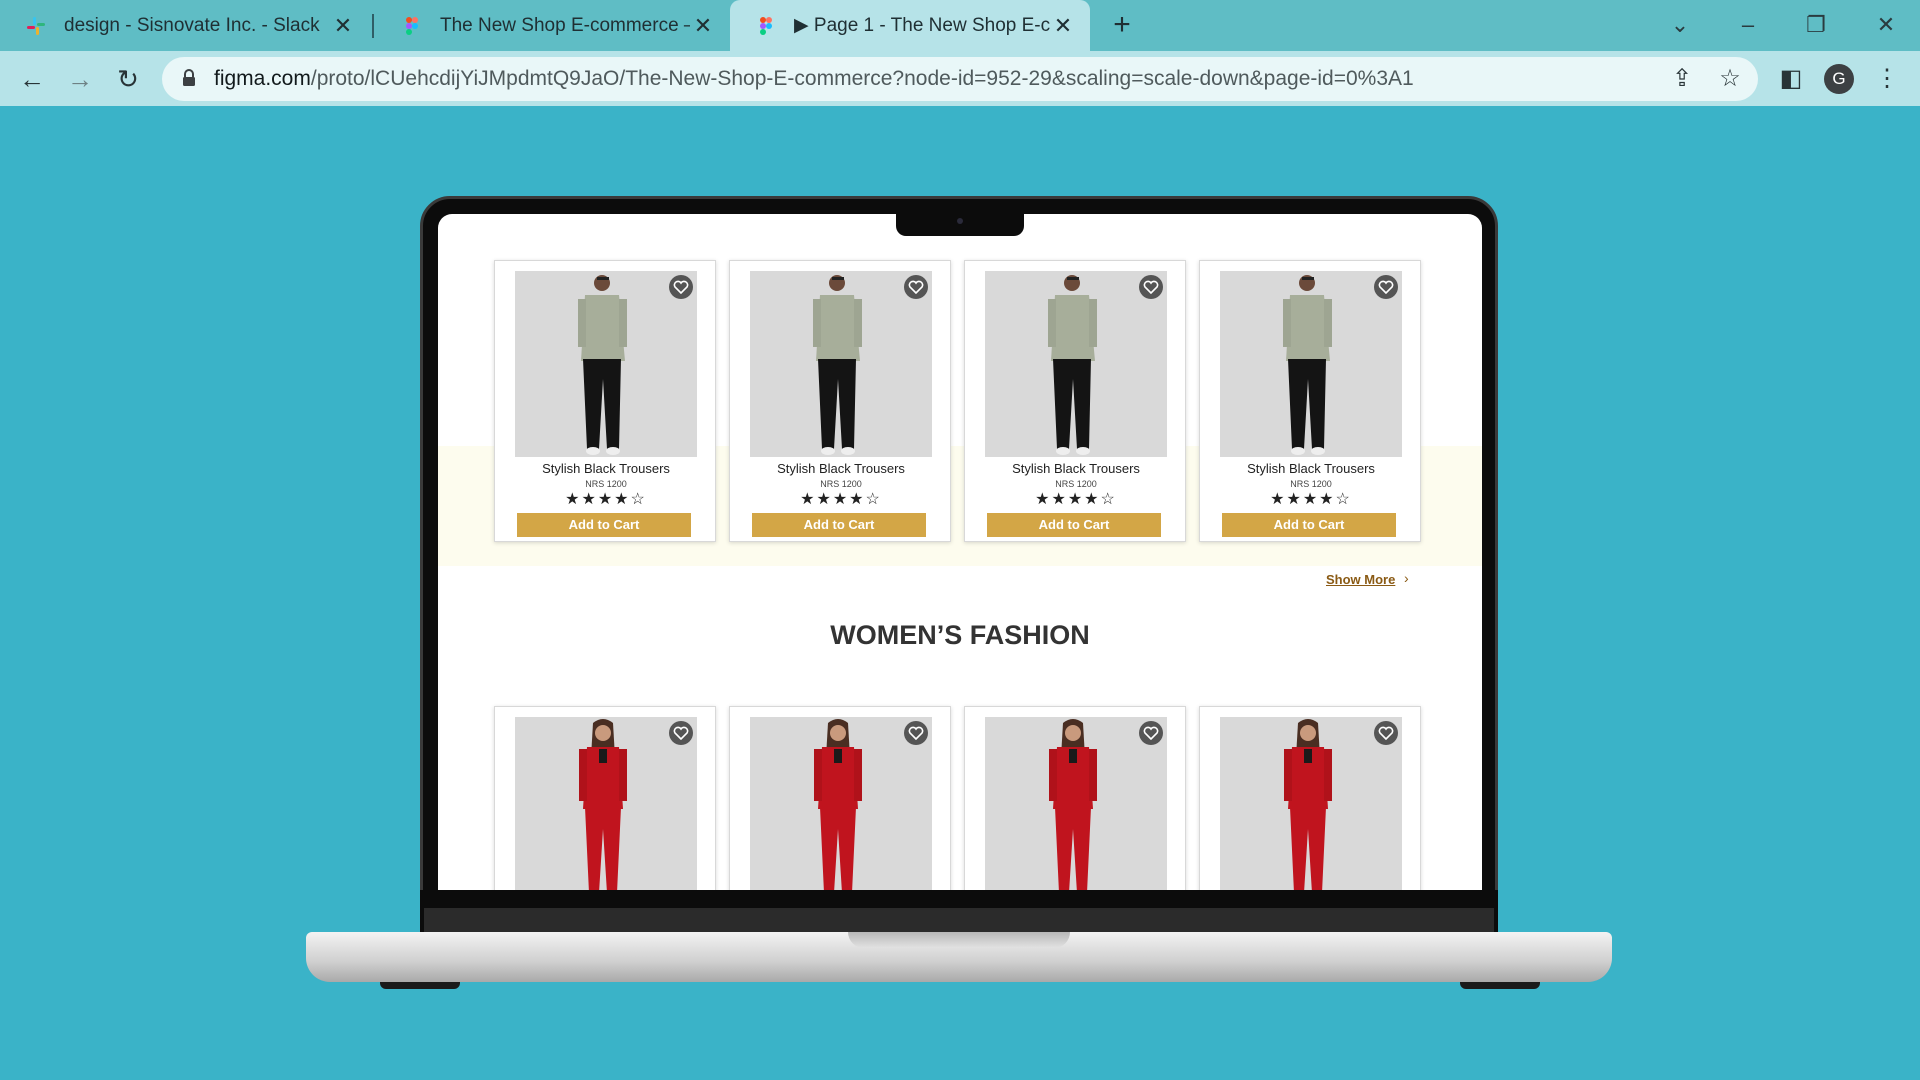  Describe the element at coordinates (959, 940) in the screenshot. I see `laptop-base-notch` at that location.